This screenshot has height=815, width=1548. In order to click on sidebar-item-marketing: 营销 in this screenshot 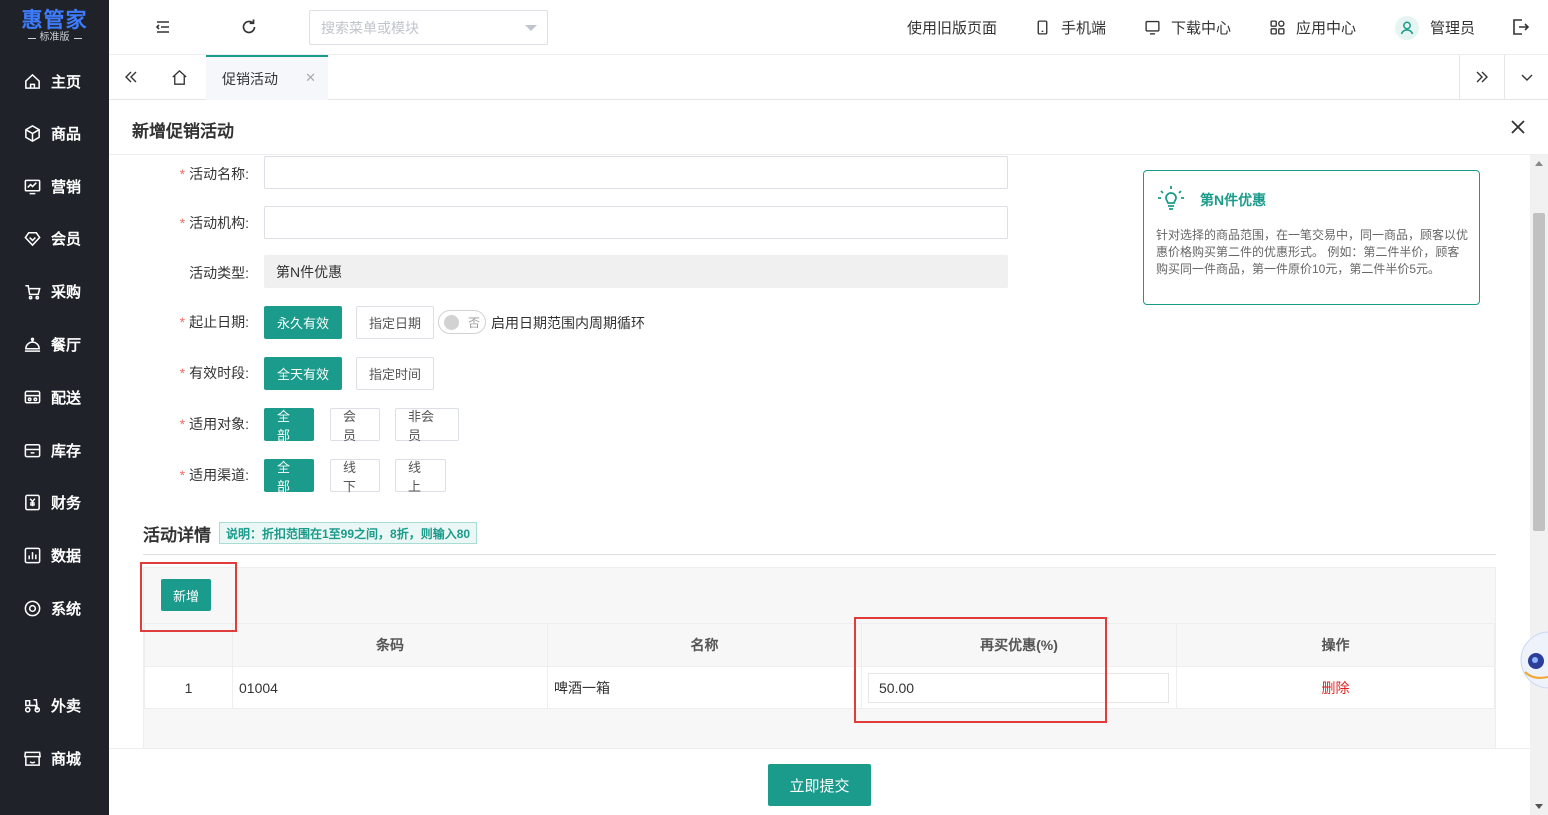, I will do `click(54, 186)`.